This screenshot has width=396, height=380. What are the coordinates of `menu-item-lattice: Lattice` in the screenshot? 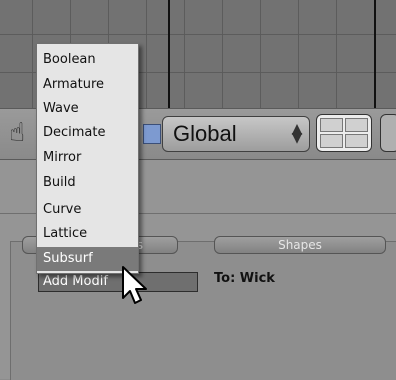 It's located at (87, 234).